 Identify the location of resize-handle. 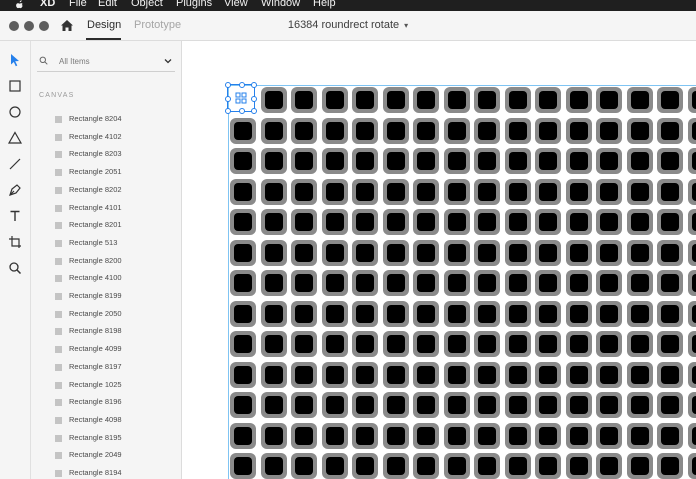
(242, 111).